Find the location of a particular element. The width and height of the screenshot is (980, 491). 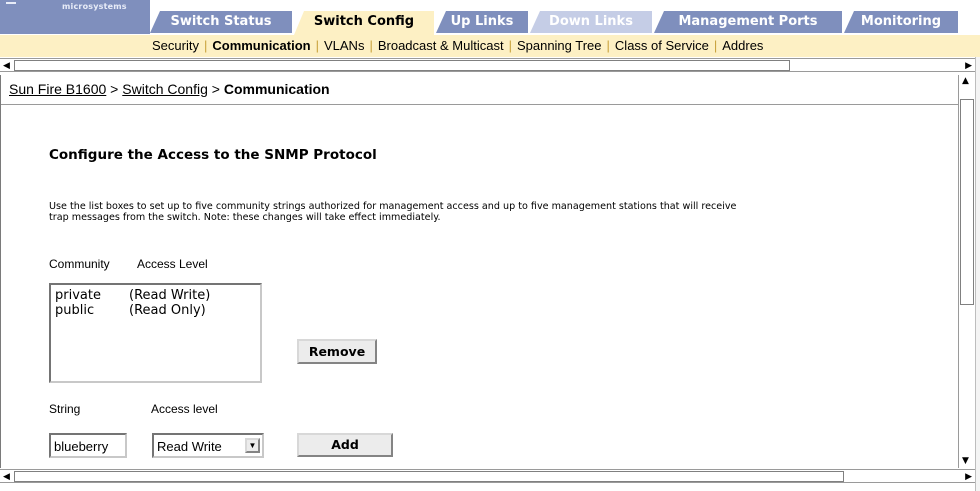

community-access: (Read Only) is located at coordinates (167, 310).